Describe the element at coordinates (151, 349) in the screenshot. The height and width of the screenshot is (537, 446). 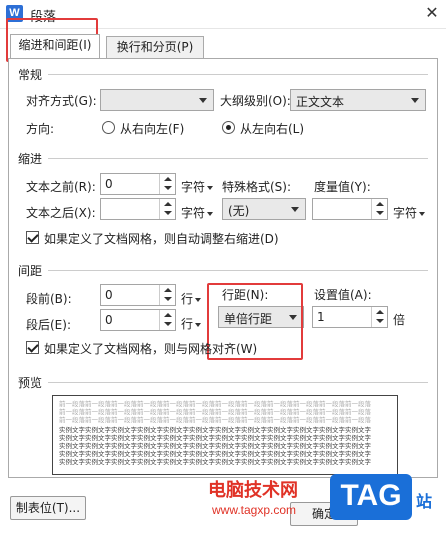
I see `snap-grid-label: 如果定义了文档网格，则与网格对齐(W)` at that location.